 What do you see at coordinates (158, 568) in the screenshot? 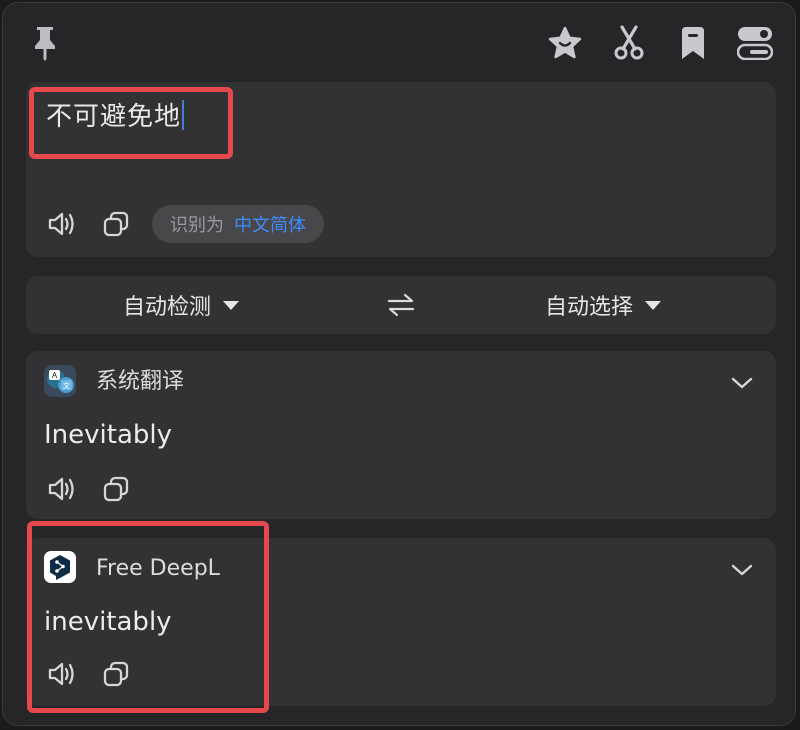
I see `service-name: Free DeepL` at bounding box center [158, 568].